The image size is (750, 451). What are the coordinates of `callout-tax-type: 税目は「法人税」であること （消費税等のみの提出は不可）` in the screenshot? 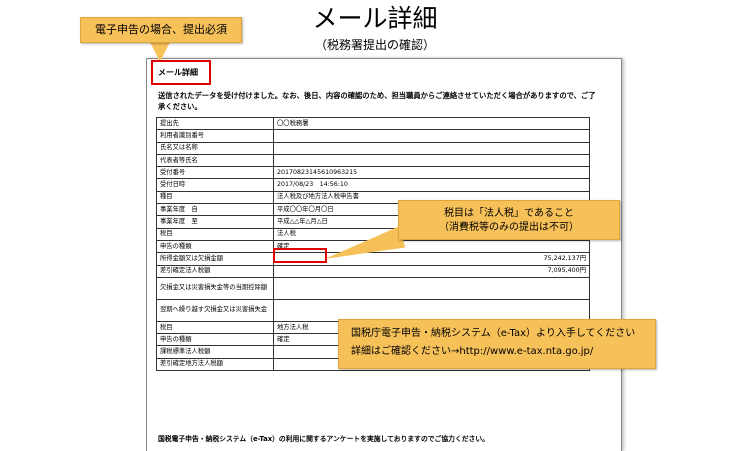 It's located at (509, 220).